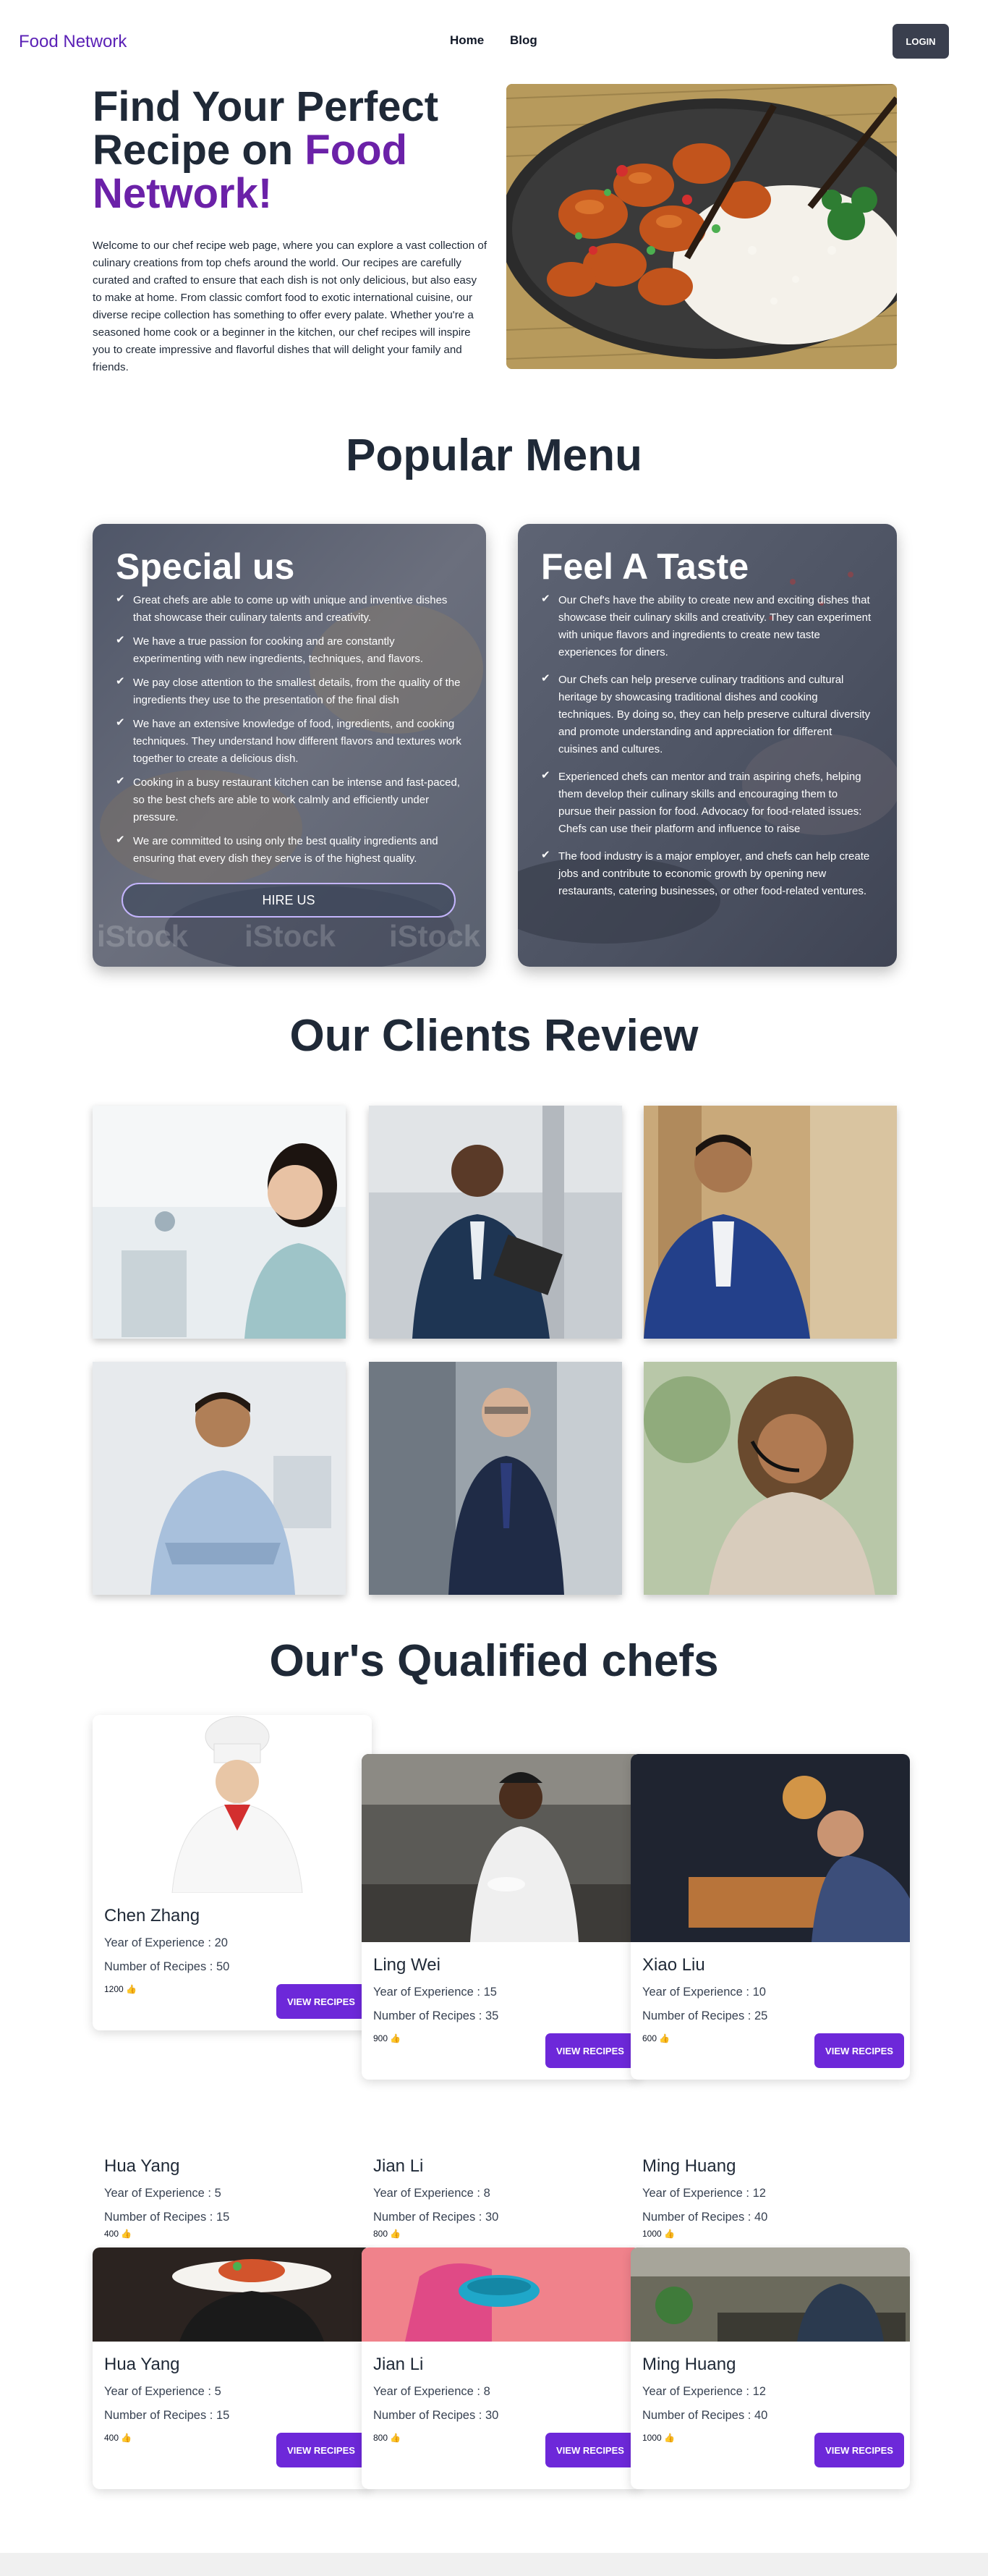 The image size is (988, 2576). I want to click on chefs-title: Our's Qualified chefs, so click(494, 1661).